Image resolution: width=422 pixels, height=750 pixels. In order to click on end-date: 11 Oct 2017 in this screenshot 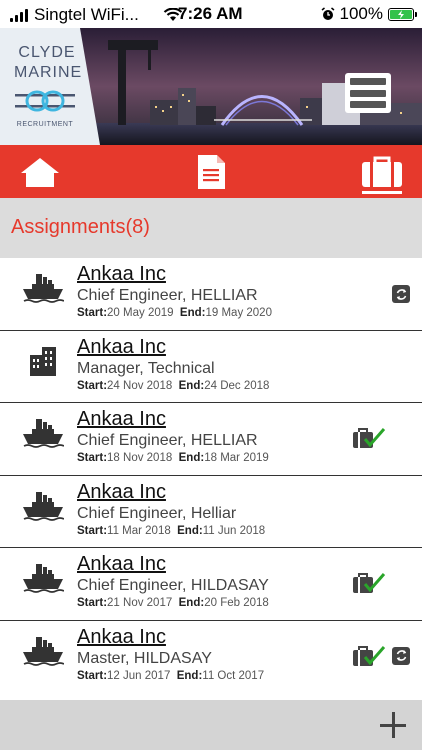, I will do `click(233, 675)`.